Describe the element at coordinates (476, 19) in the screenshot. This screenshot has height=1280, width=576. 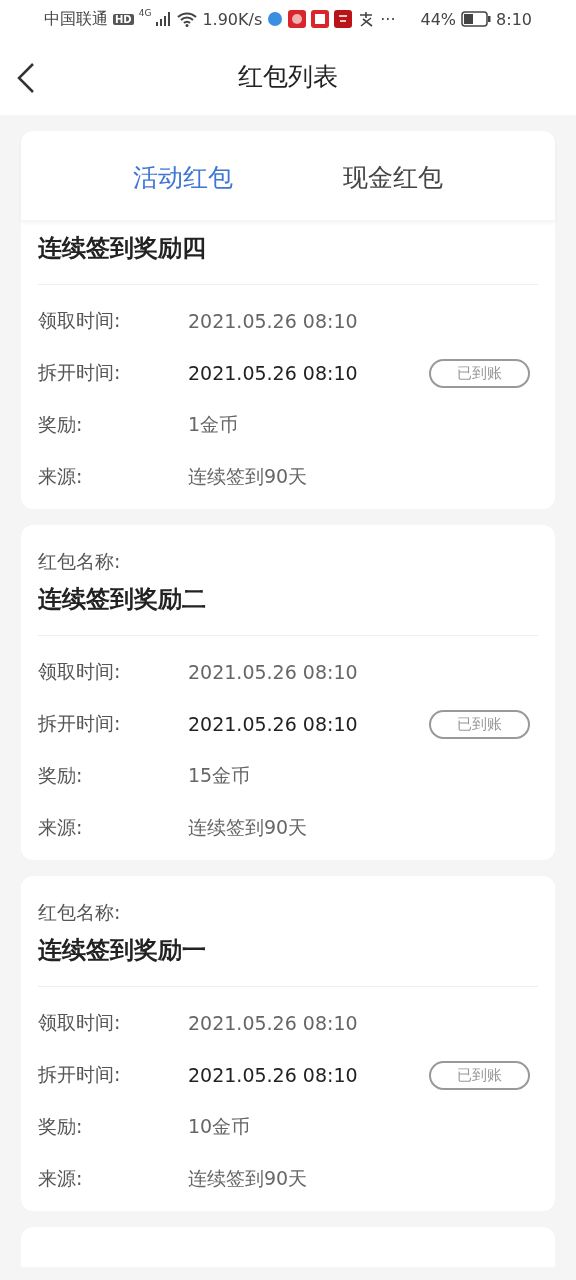
I see `battery-icon` at that location.